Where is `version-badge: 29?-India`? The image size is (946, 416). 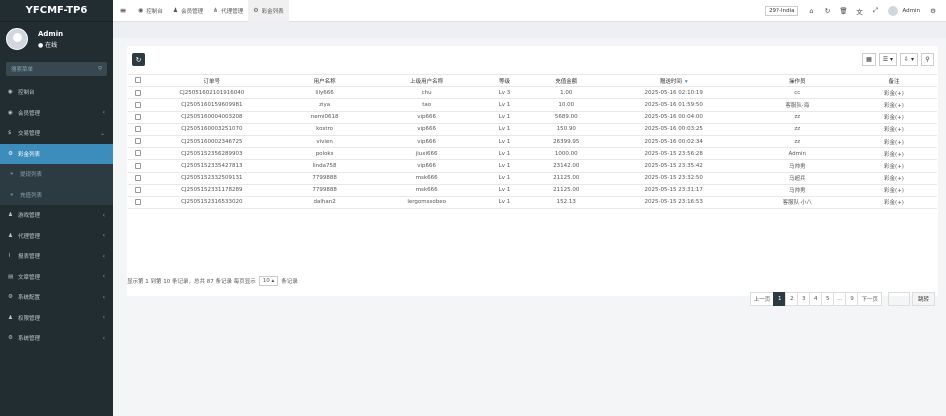
version-badge: 29?-India is located at coordinates (782, 10).